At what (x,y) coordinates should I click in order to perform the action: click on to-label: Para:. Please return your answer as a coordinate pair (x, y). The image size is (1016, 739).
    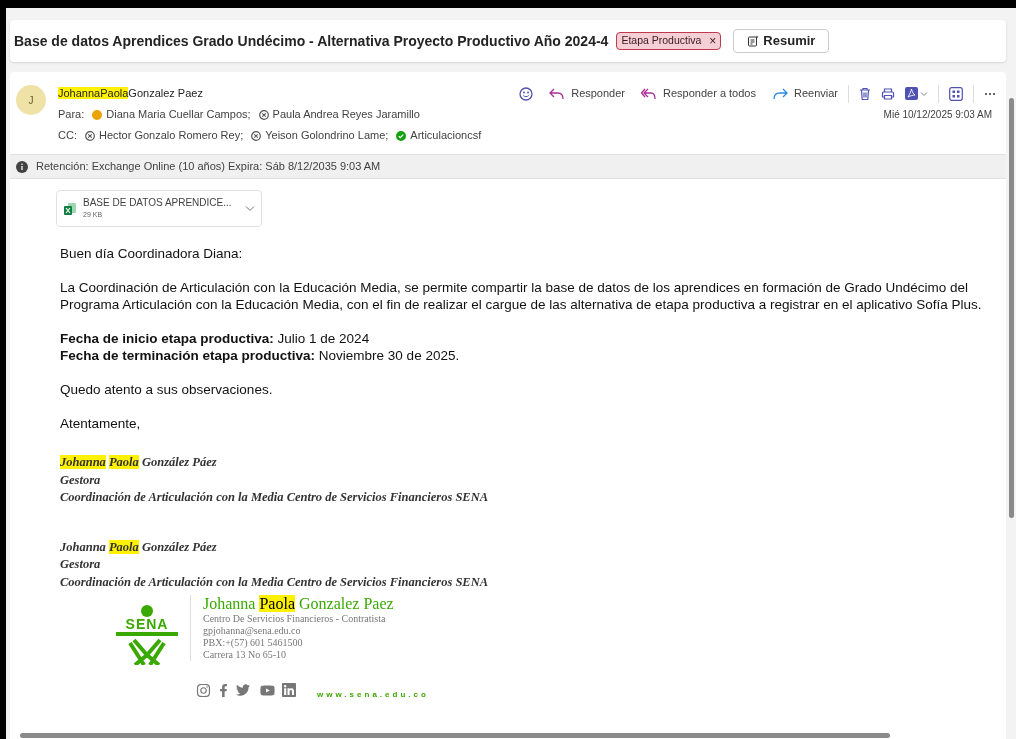
    Looking at the image, I should click on (71, 114).